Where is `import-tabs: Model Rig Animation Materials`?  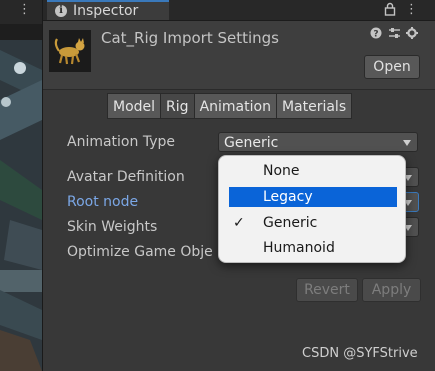
import-tabs: Model Rig Animation Materials is located at coordinates (230, 106).